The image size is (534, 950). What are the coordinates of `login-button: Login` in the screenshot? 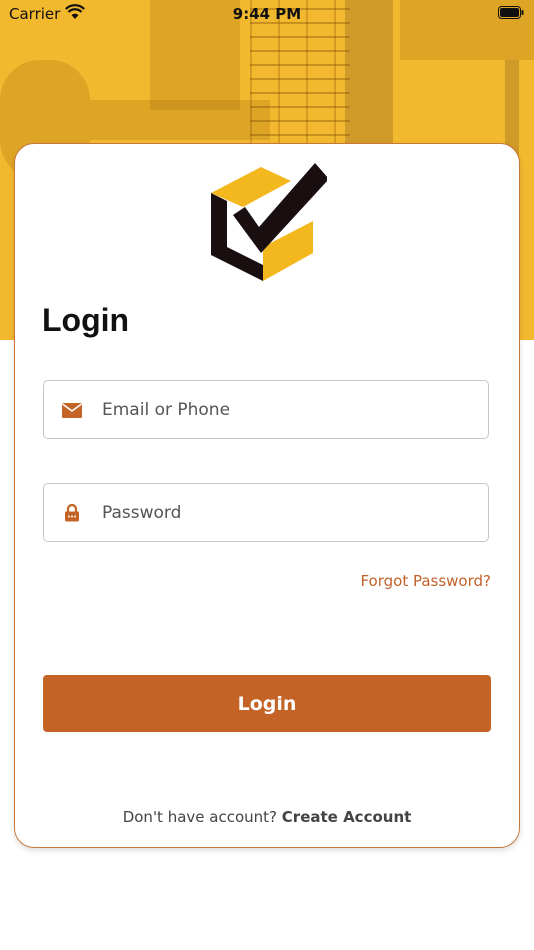 It's located at (267, 703).